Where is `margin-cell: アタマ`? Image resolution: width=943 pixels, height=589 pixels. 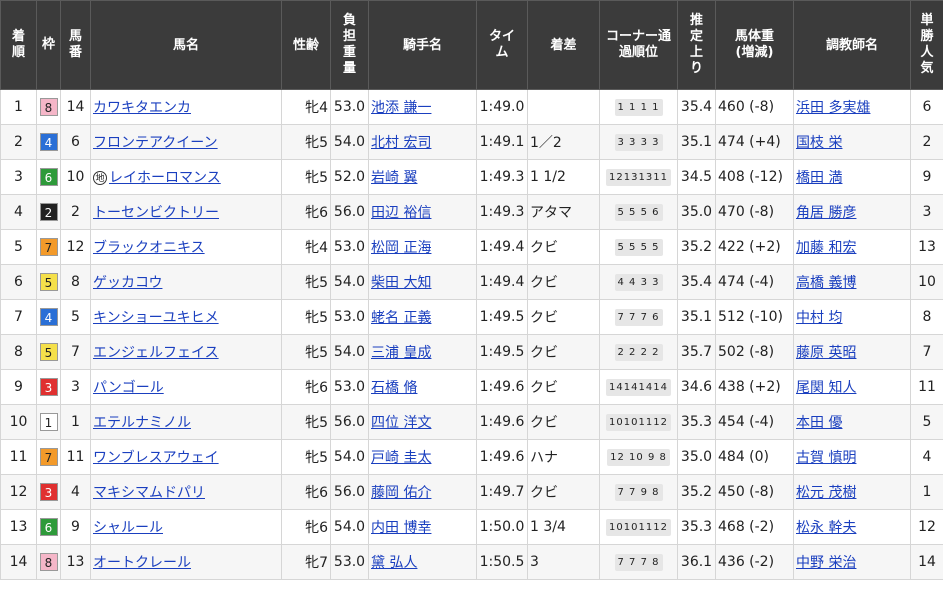 margin-cell: アタマ is located at coordinates (563, 212).